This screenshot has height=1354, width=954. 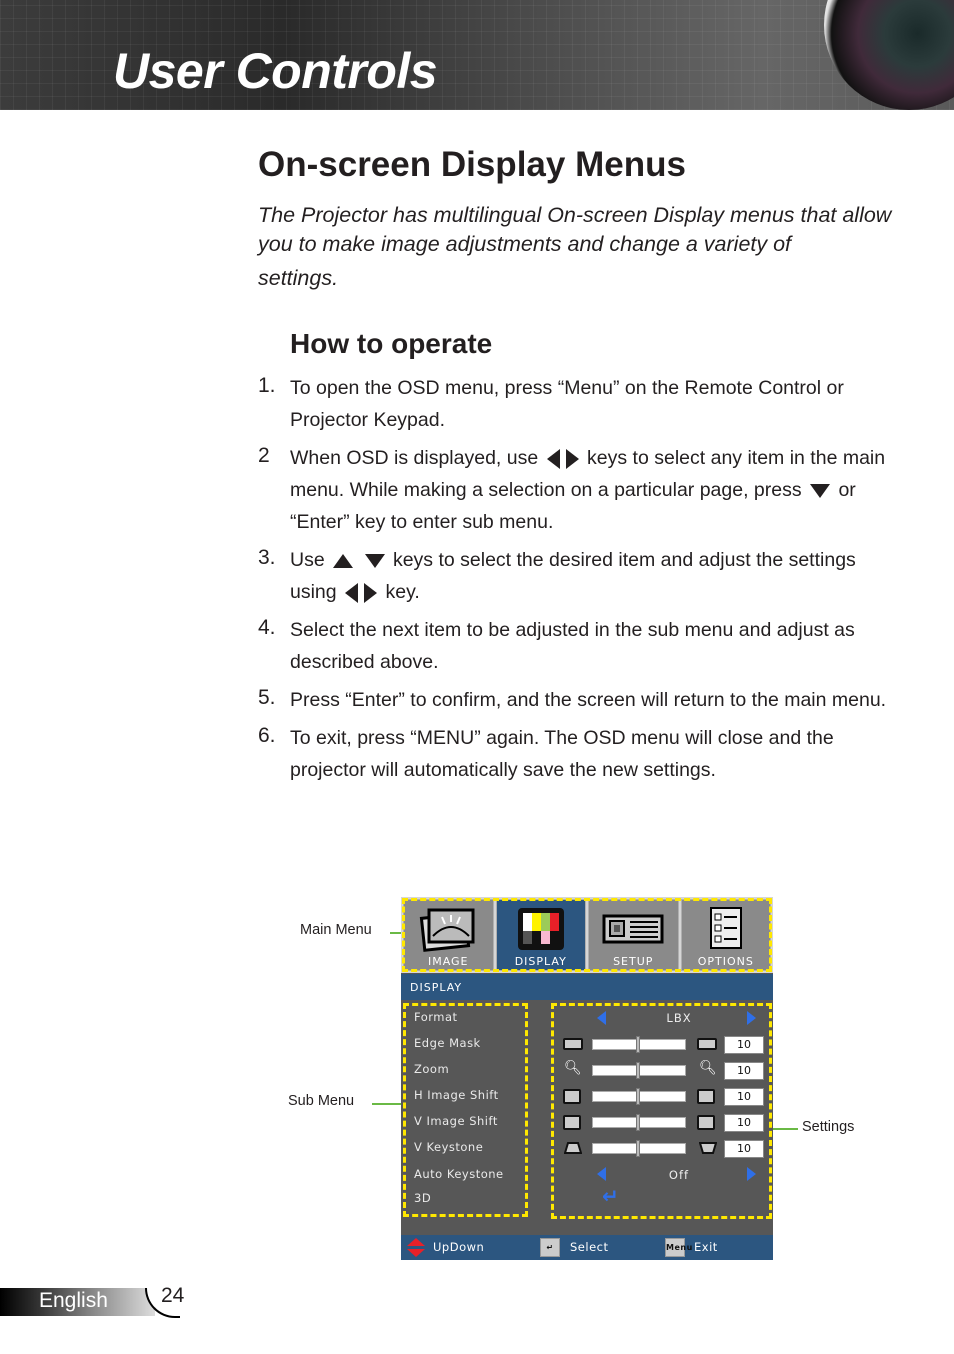 I want to click on sub-item-v-image-shift: V Image Shift, so click(x=456, y=1121).